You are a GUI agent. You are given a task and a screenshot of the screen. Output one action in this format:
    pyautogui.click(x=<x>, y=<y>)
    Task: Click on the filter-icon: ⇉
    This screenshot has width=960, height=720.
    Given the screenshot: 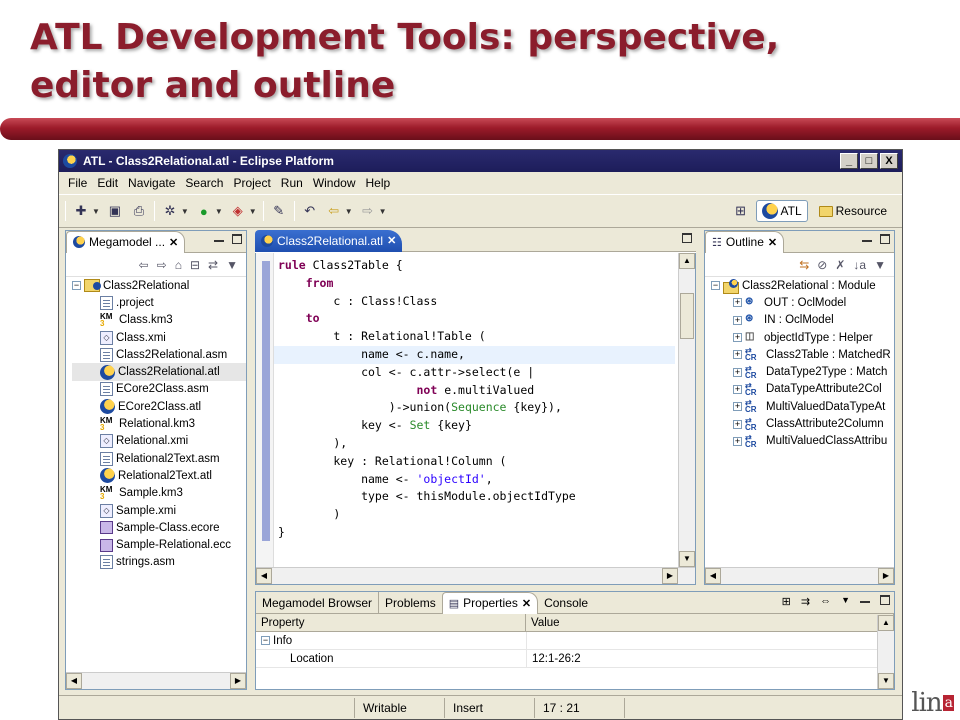 What is the action you would take?
    pyautogui.click(x=805, y=601)
    